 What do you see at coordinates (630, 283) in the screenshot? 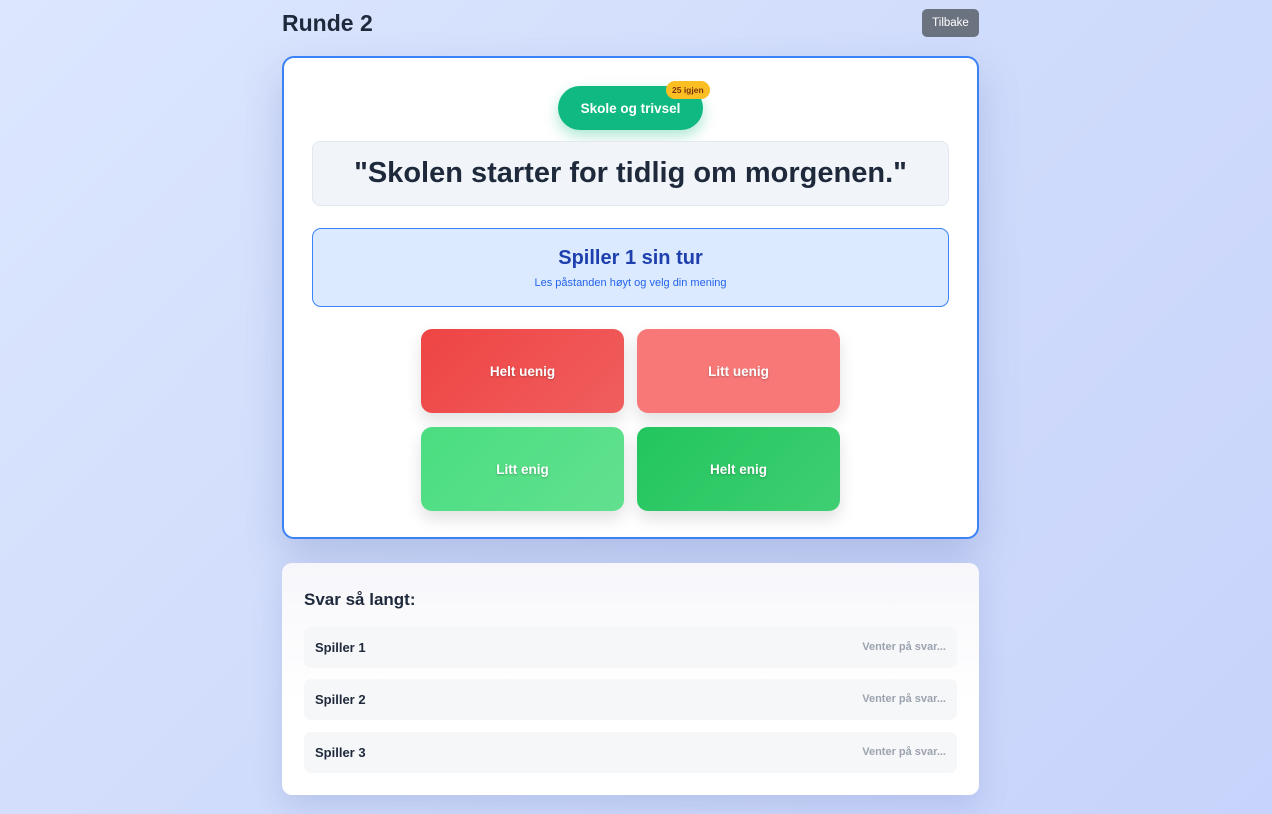
I see `turn-instruction: Les påstanden høyt og velg din mening` at bounding box center [630, 283].